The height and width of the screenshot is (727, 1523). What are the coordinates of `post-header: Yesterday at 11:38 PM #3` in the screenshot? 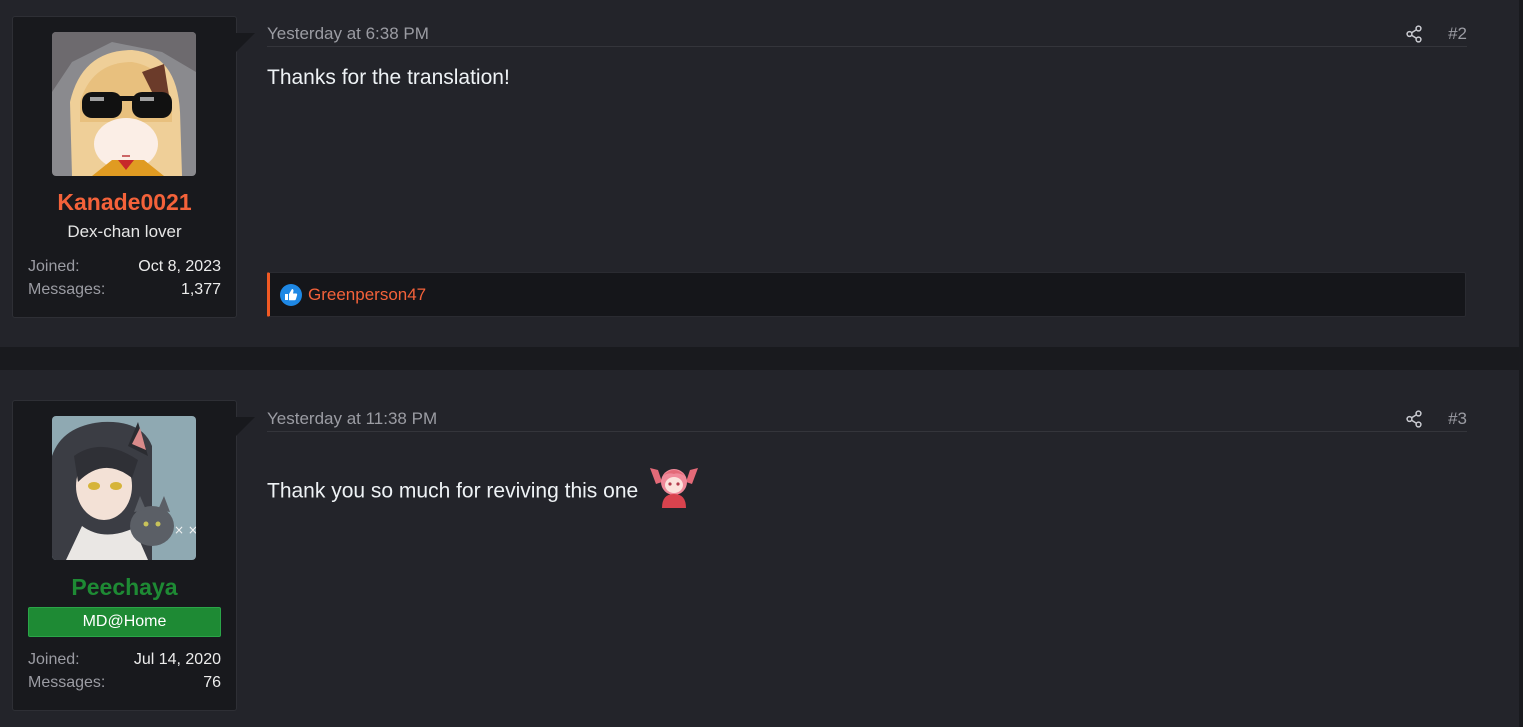 It's located at (867, 416).